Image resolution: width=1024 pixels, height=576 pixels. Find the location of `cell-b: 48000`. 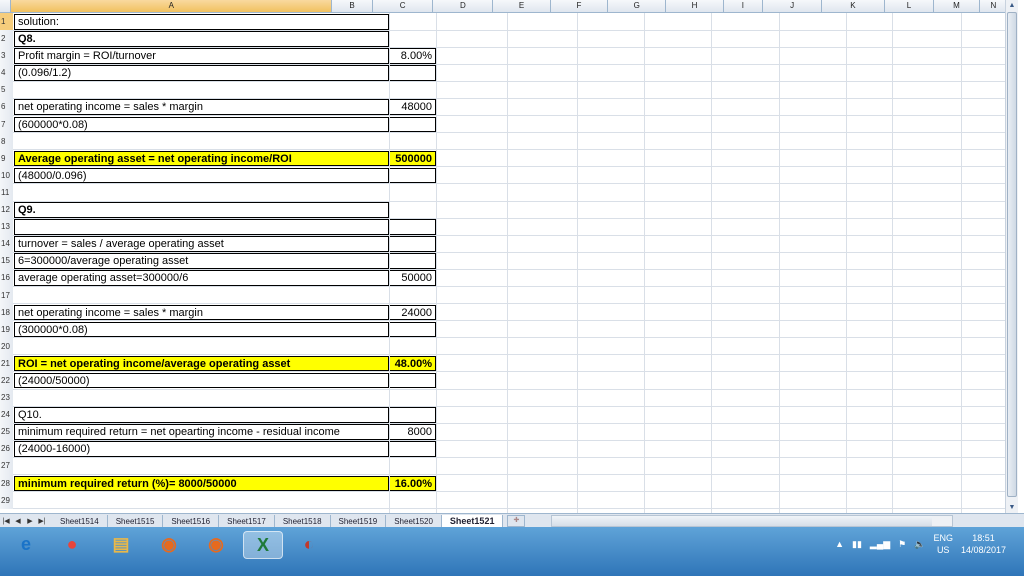

cell-b: 48000 is located at coordinates (412, 107).